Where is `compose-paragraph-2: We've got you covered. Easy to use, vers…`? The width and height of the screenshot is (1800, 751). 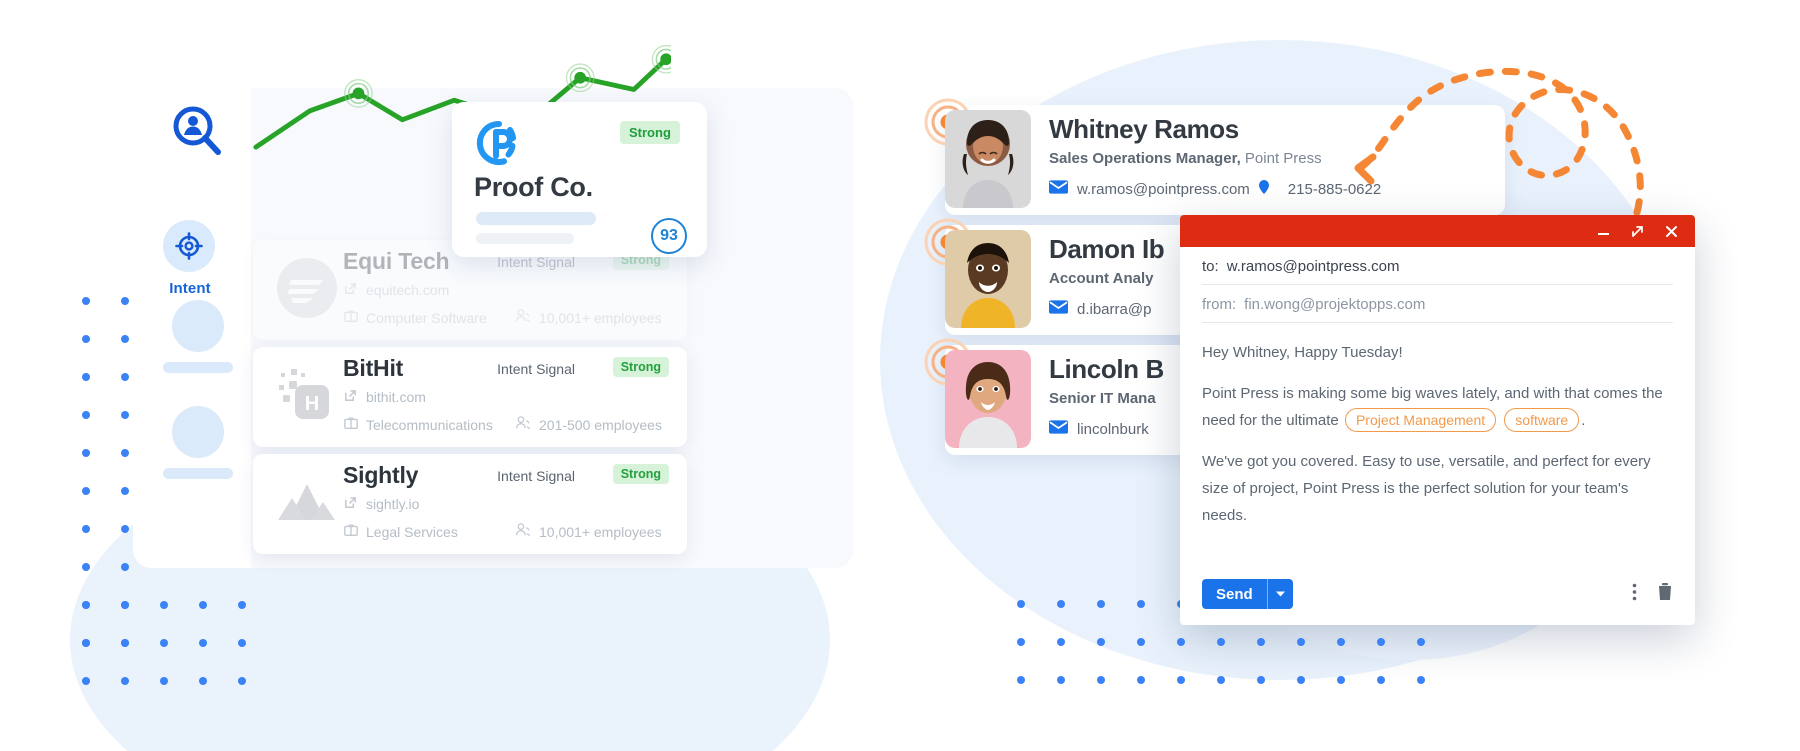
compose-paragraph-2: We've got you covered. Easy to use, vers… is located at coordinates (1426, 488).